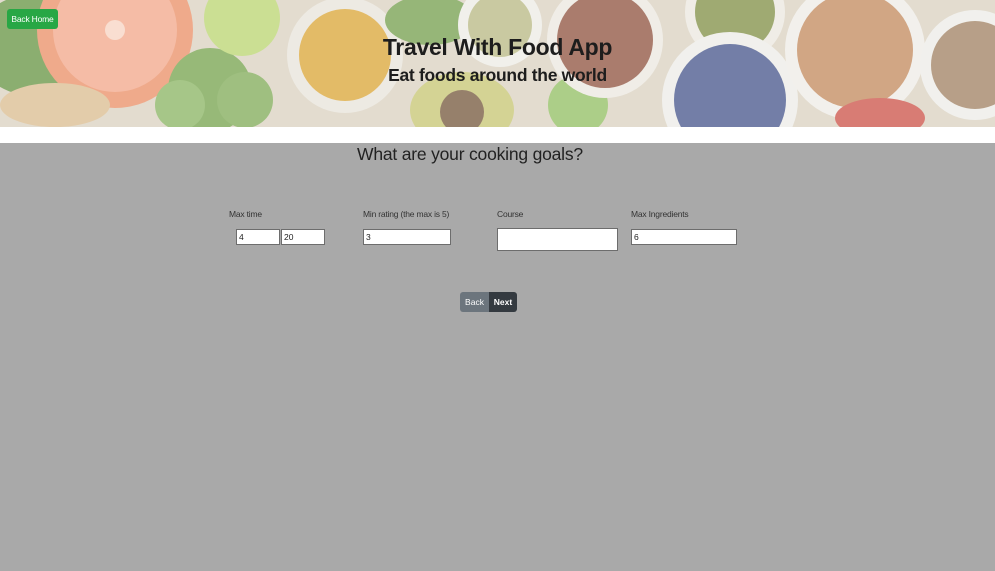 The height and width of the screenshot is (571, 995). What do you see at coordinates (406, 214) in the screenshot?
I see `min-rating-label: Min rating (the max is 5)` at bounding box center [406, 214].